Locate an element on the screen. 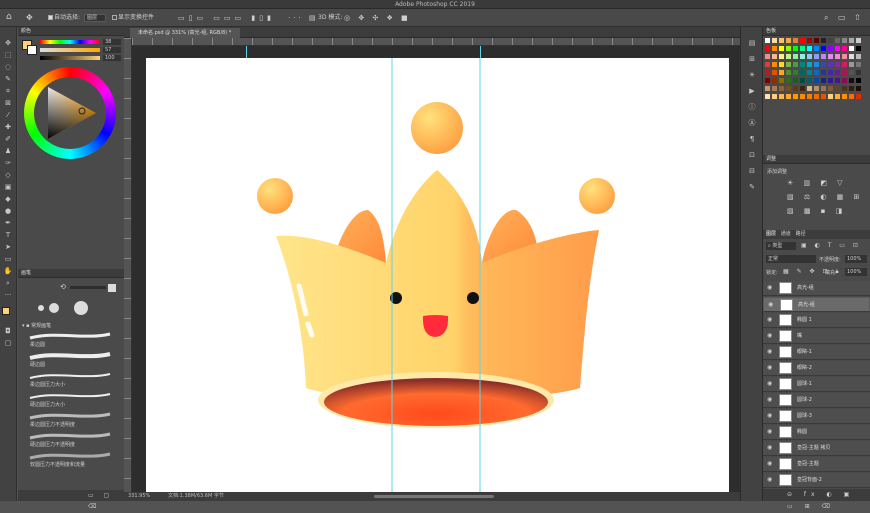 The height and width of the screenshot is (513, 870). horizontal-scrollbar is located at coordinates (434, 496).